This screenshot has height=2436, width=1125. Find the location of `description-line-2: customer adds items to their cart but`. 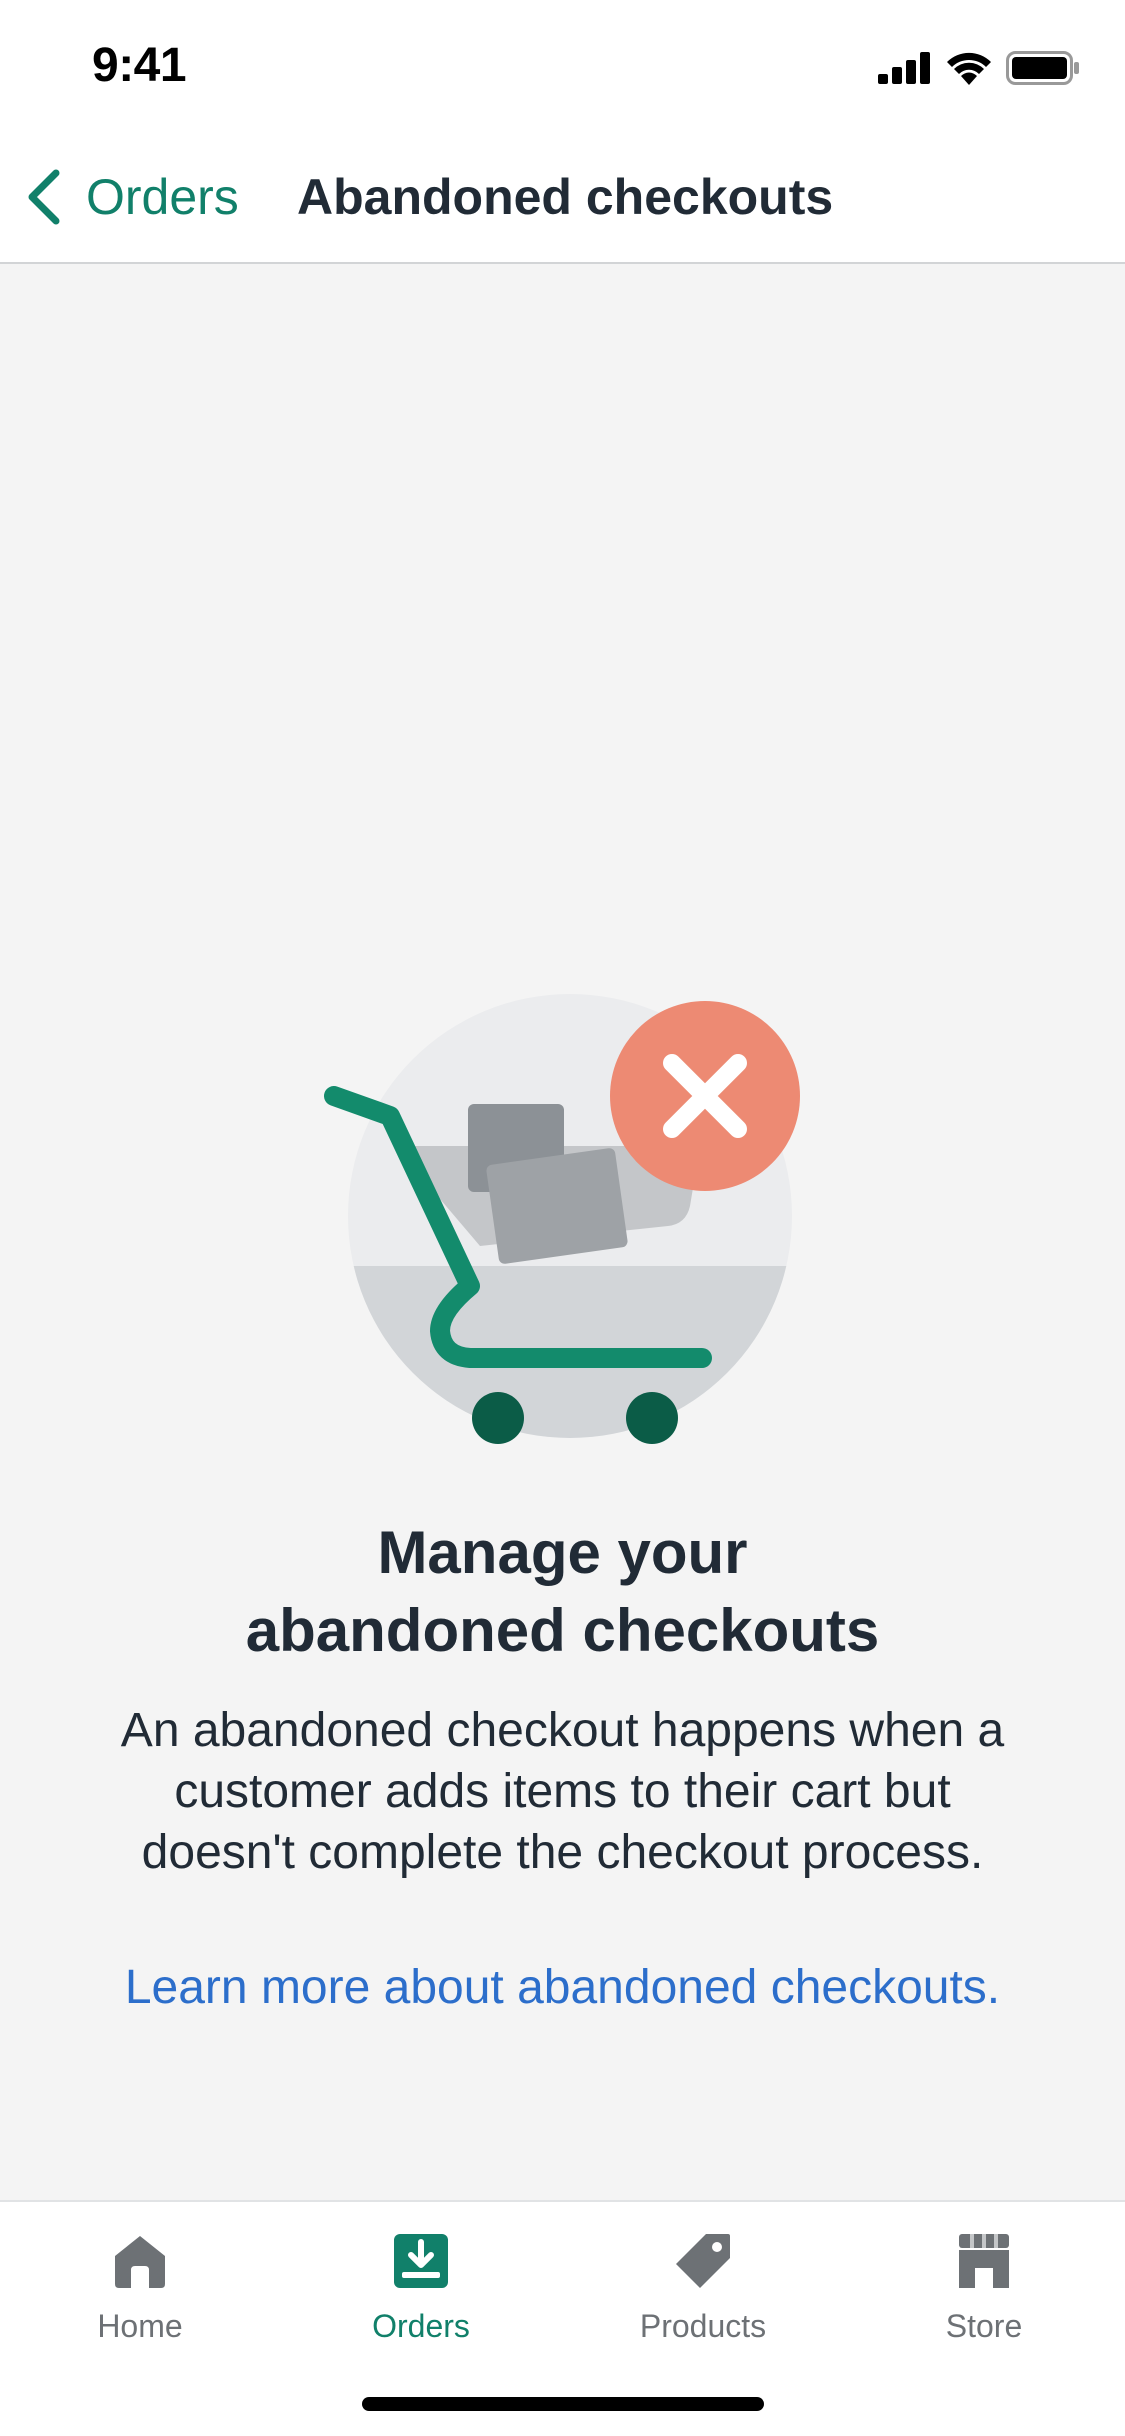

description-line-2: customer adds items to their cart but is located at coordinates (562, 1791).